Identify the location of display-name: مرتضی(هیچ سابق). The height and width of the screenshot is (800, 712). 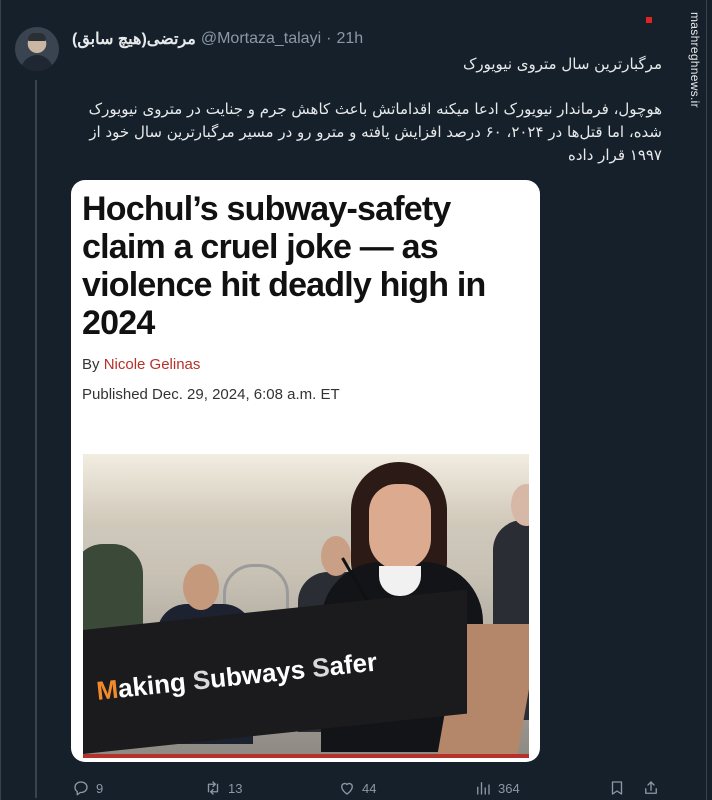
(134, 39).